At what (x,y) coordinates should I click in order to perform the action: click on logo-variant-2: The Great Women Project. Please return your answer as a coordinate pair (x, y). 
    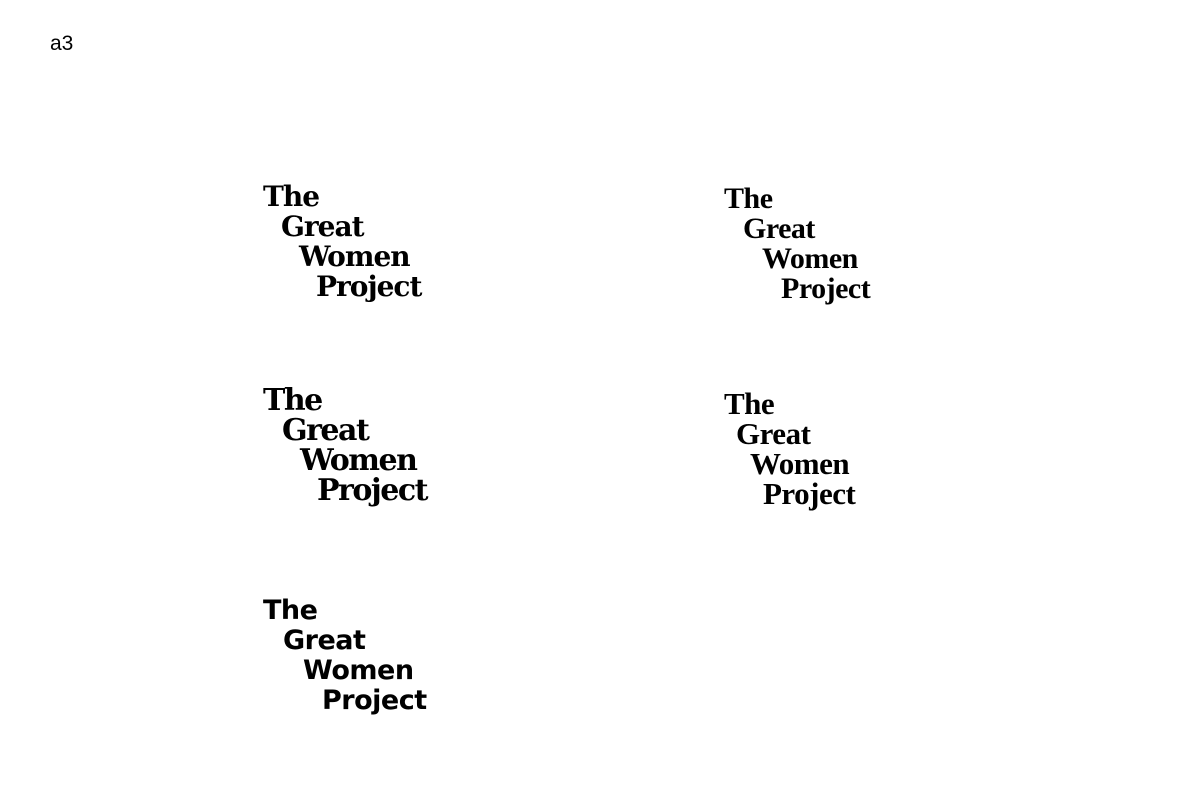
    Looking at the image, I should click on (797, 243).